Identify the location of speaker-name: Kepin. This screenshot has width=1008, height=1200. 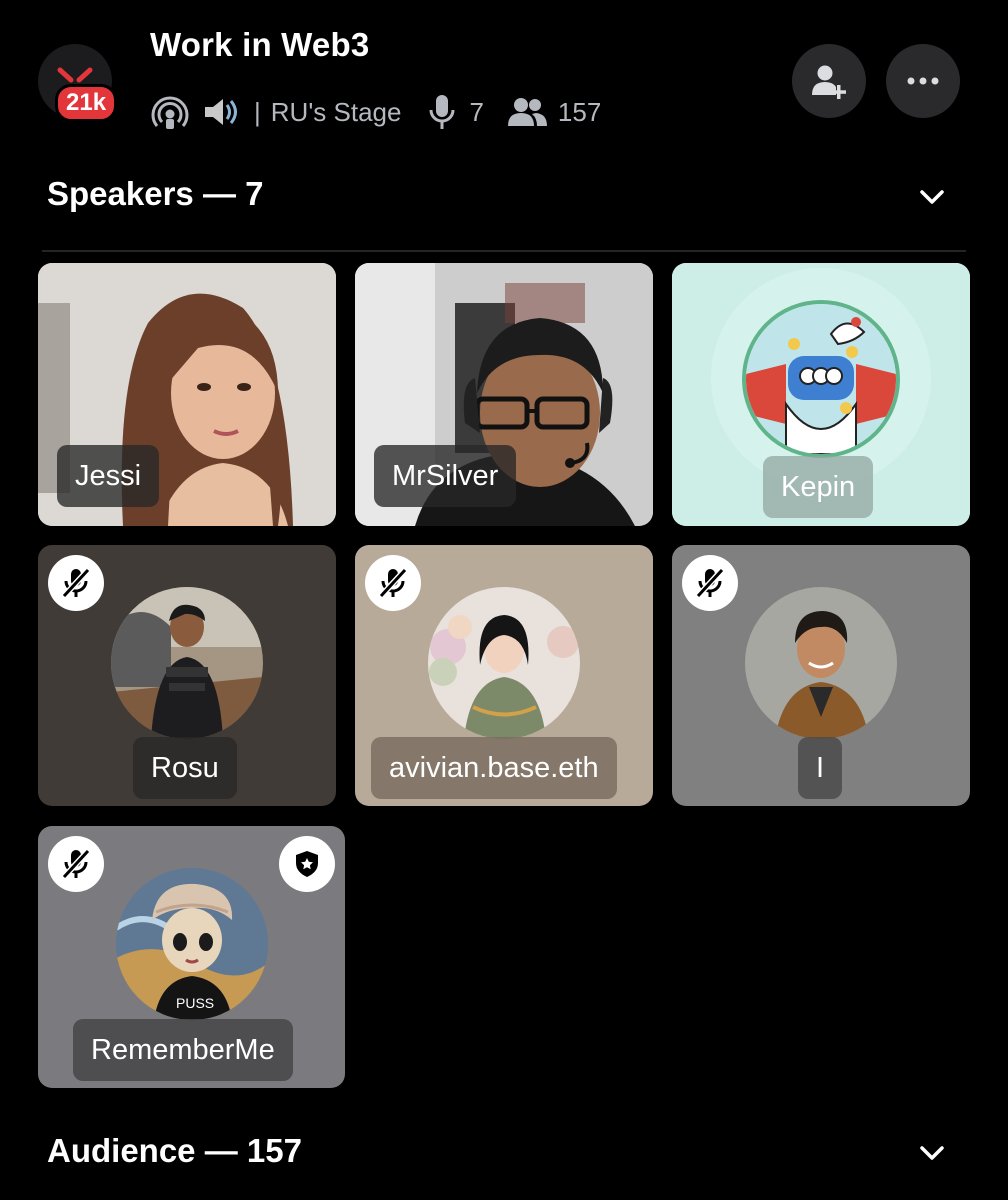
(818, 487).